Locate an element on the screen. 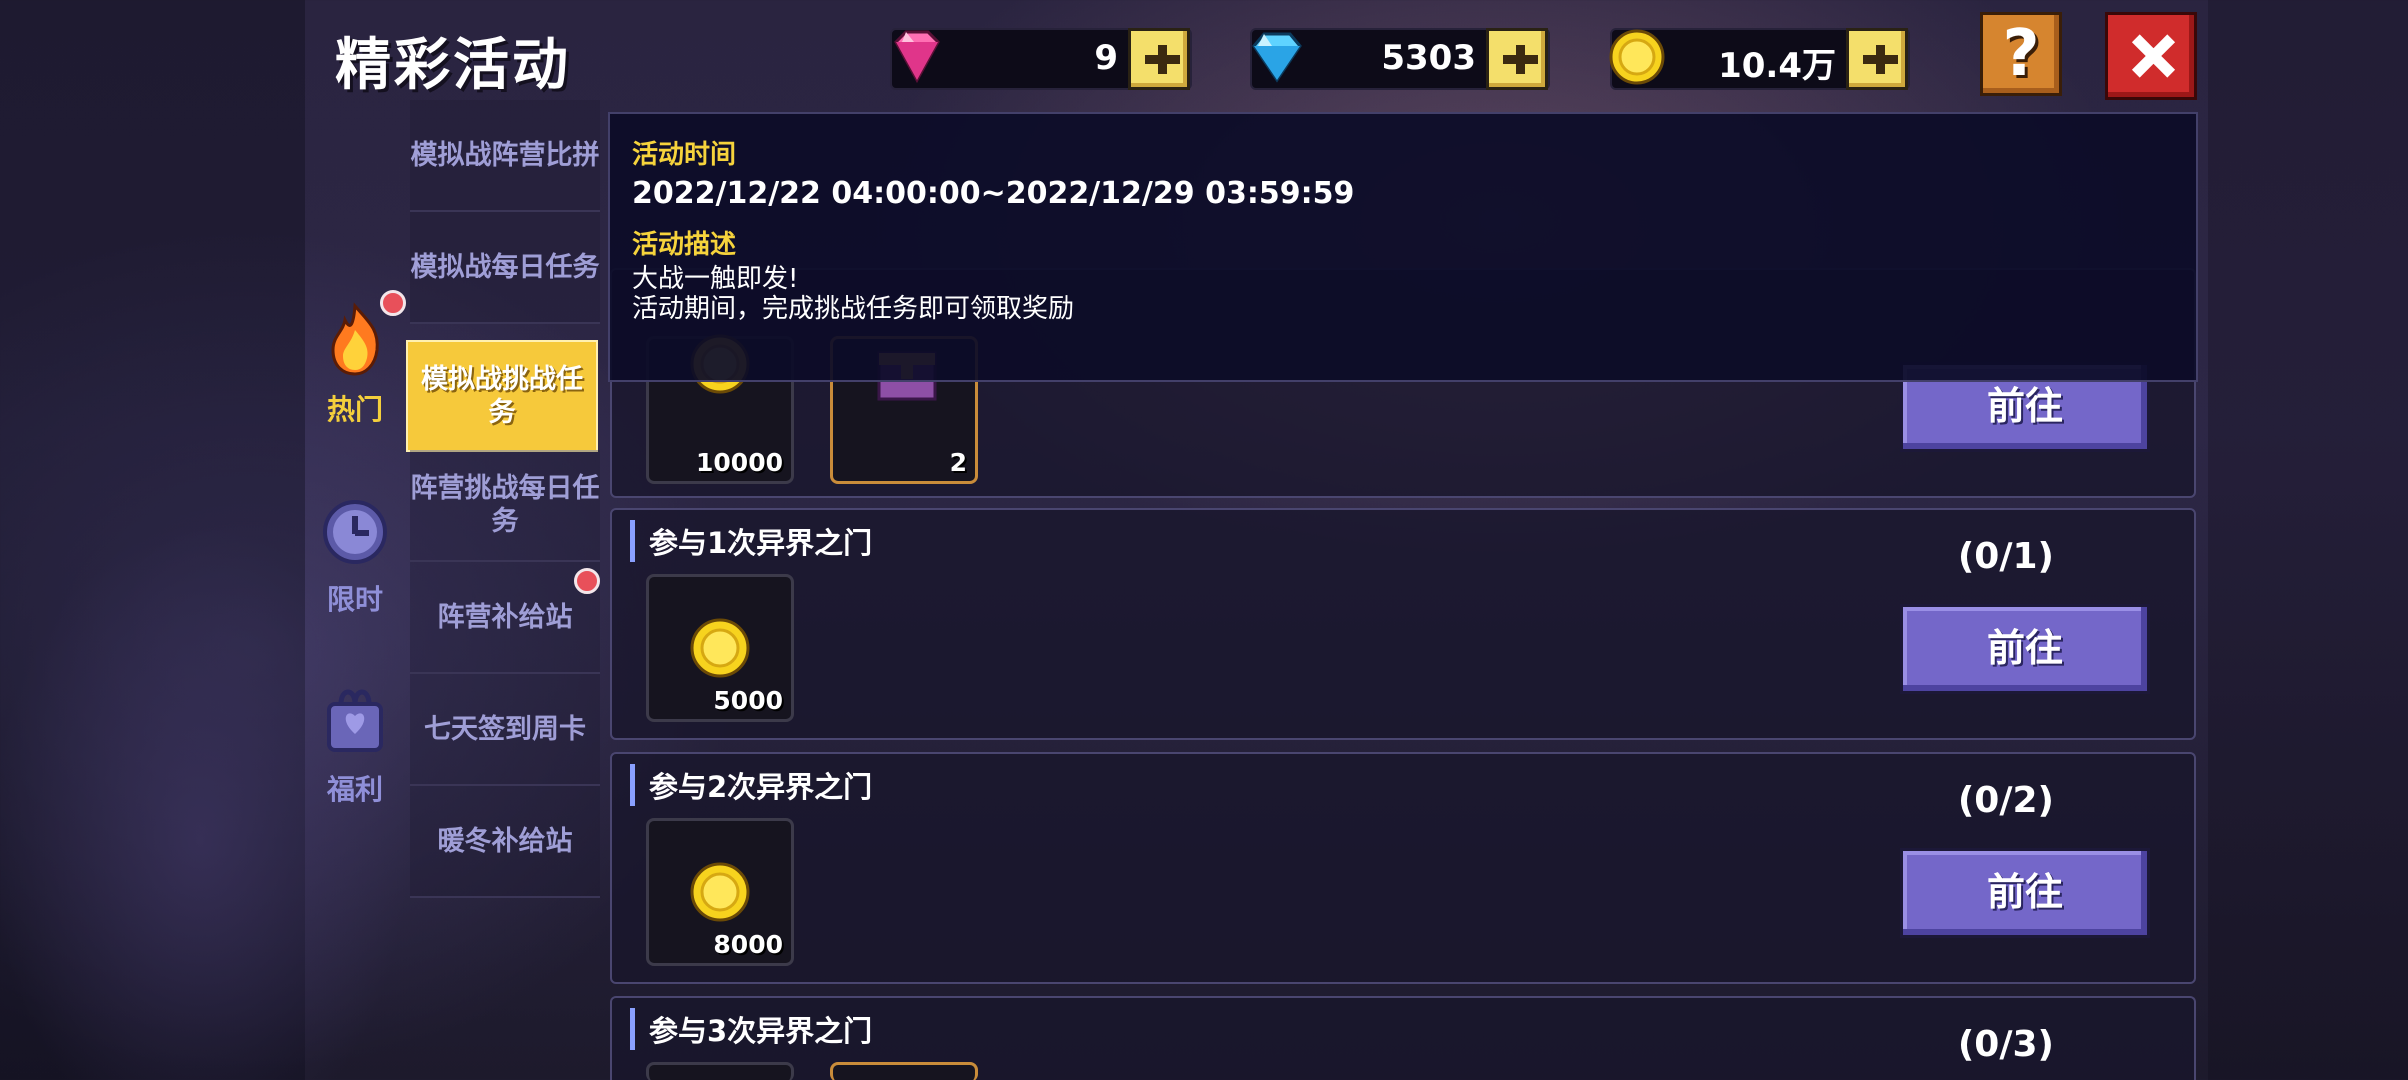 This screenshot has width=2408, height=1080. help-button: ? is located at coordinates (2021, 54).